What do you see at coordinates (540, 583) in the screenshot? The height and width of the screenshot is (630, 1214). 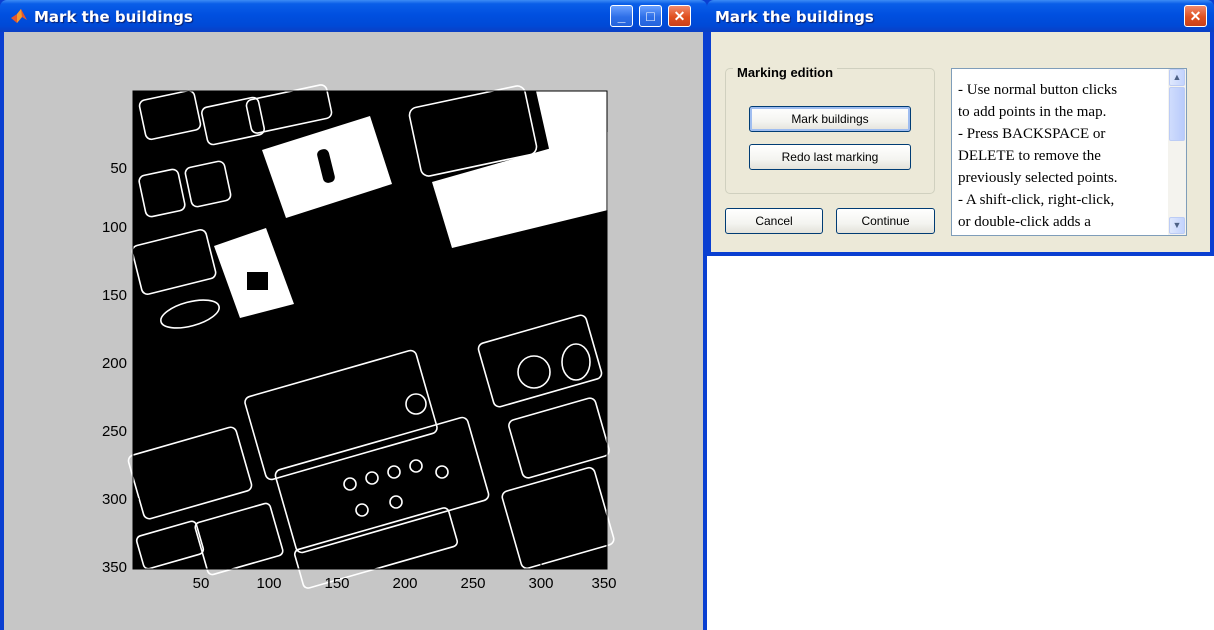 I see `x-tick-label: 300` at bounding box center [540, 583].